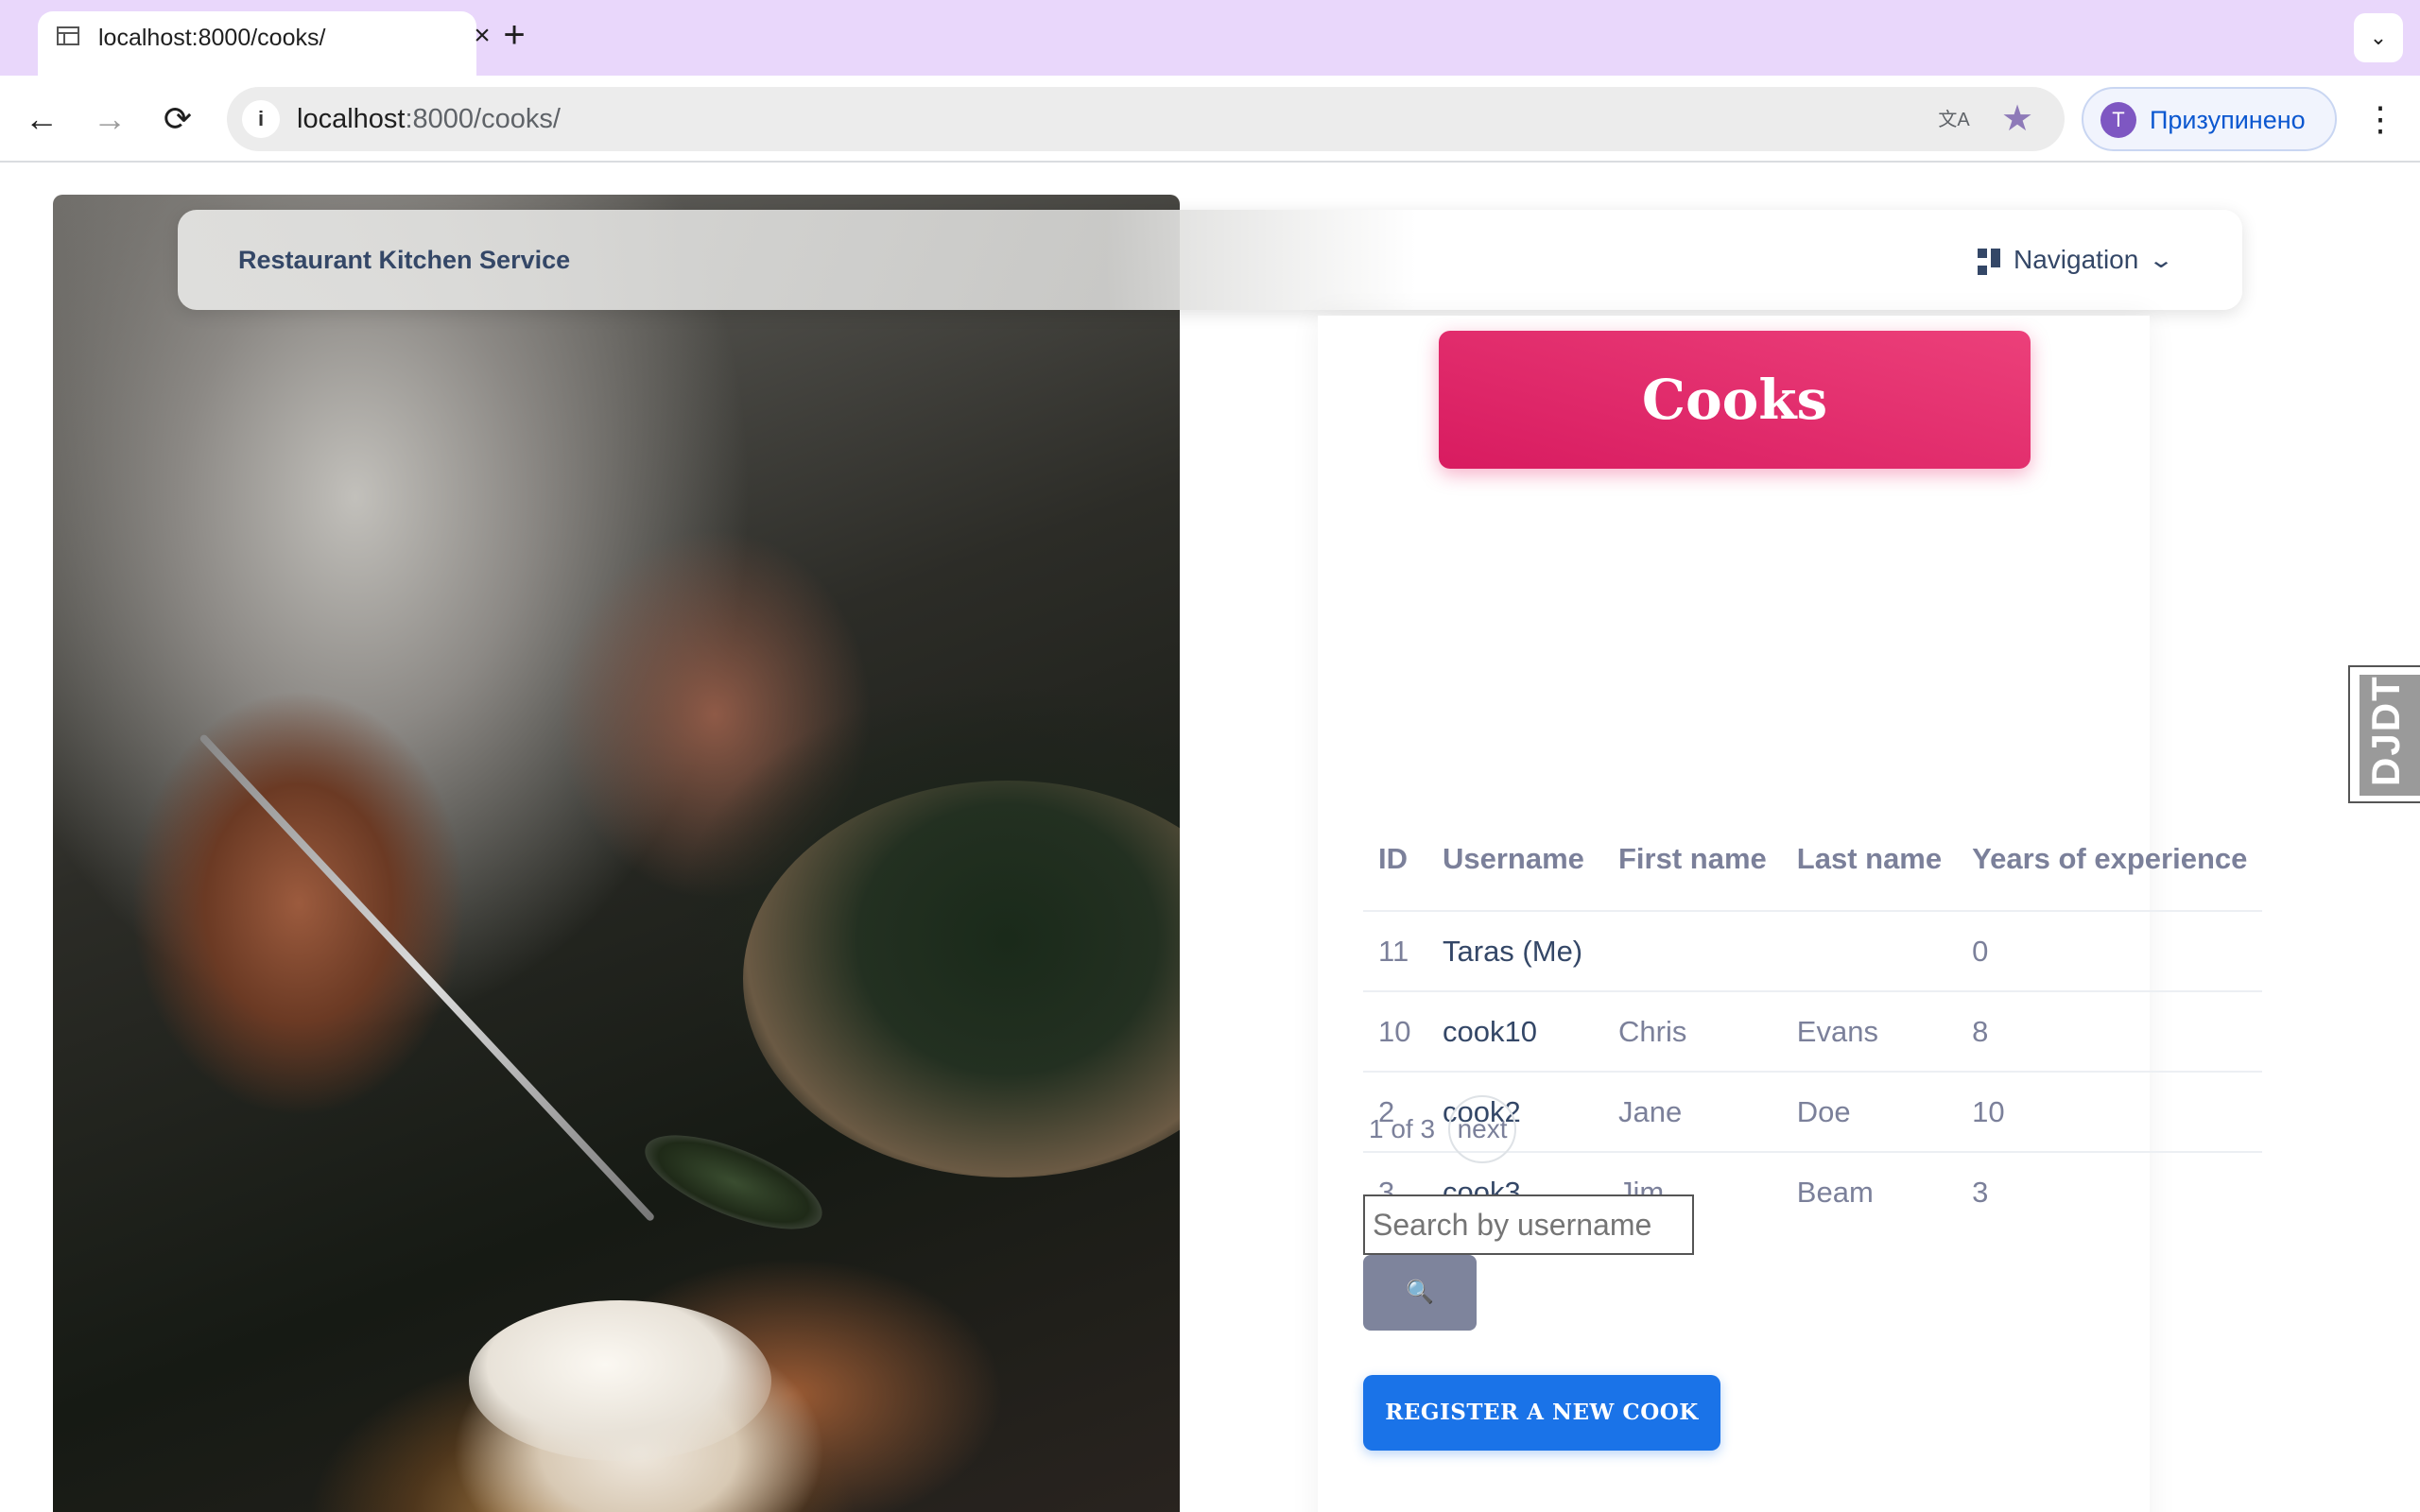 This screenshot has width=2420, height=1512. Describe the element at coordinates (1869, 859) in the screenshot. I see `column-header-last-name: Last name` at that location.